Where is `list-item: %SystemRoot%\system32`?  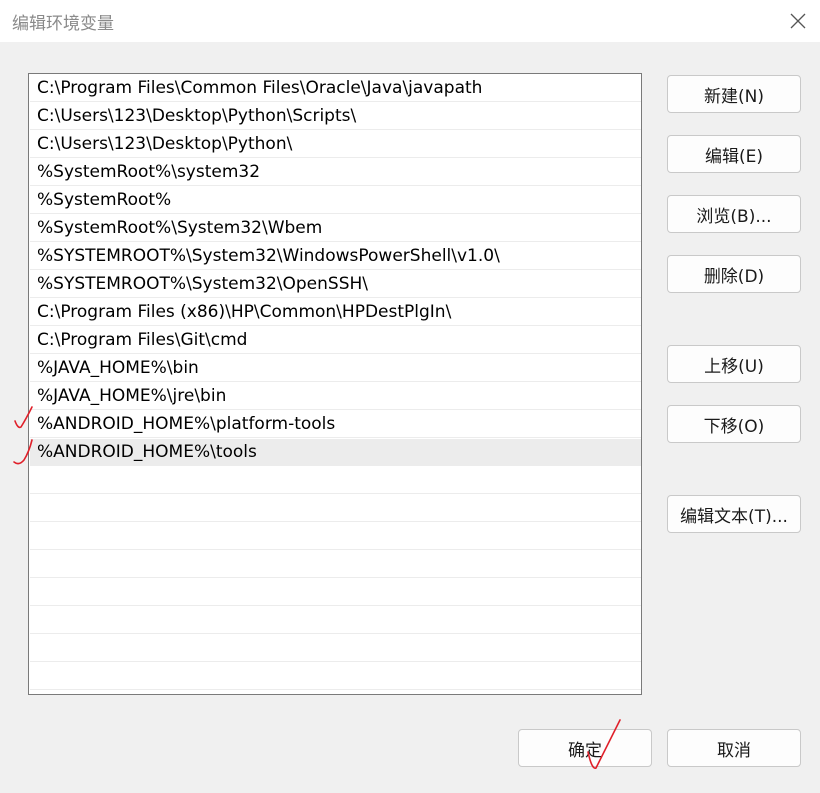
list-item: %SystemRoot%\system32 is located at coordinates (335, 172).